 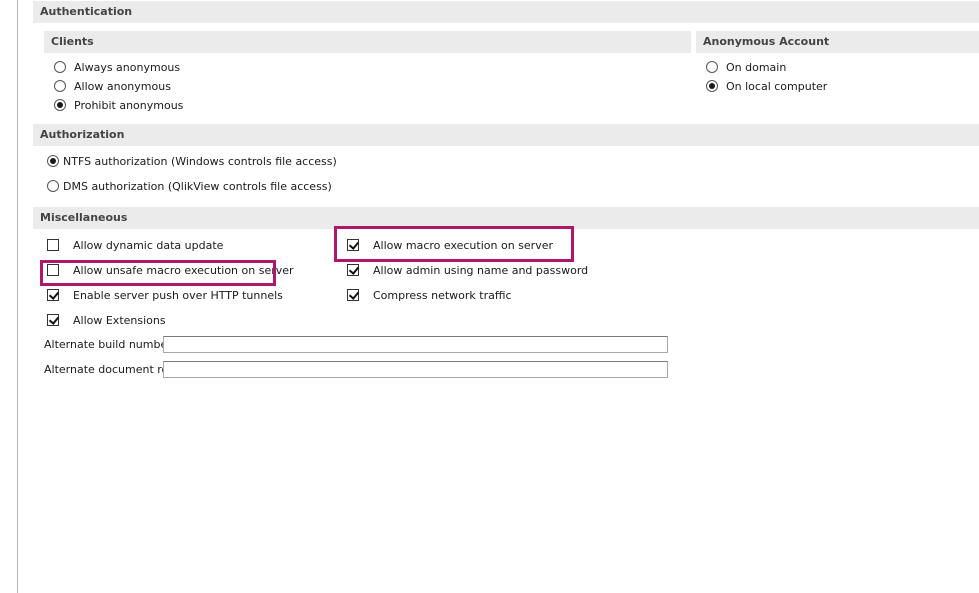 I want to click on authentication-header: Authentication, so click(x=506, y=12).